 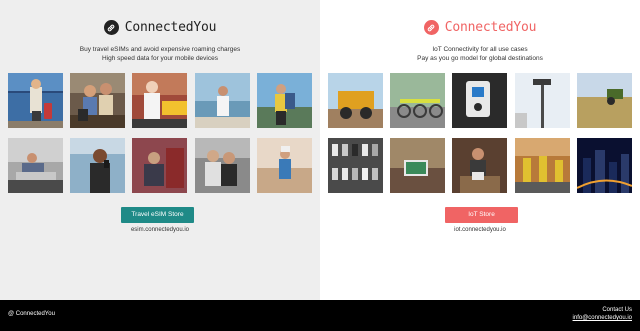 What do you see at coordinates (542, 100) in the screenshot?
I see `photo-smart-streetlight` at bounding box center [542, 100].